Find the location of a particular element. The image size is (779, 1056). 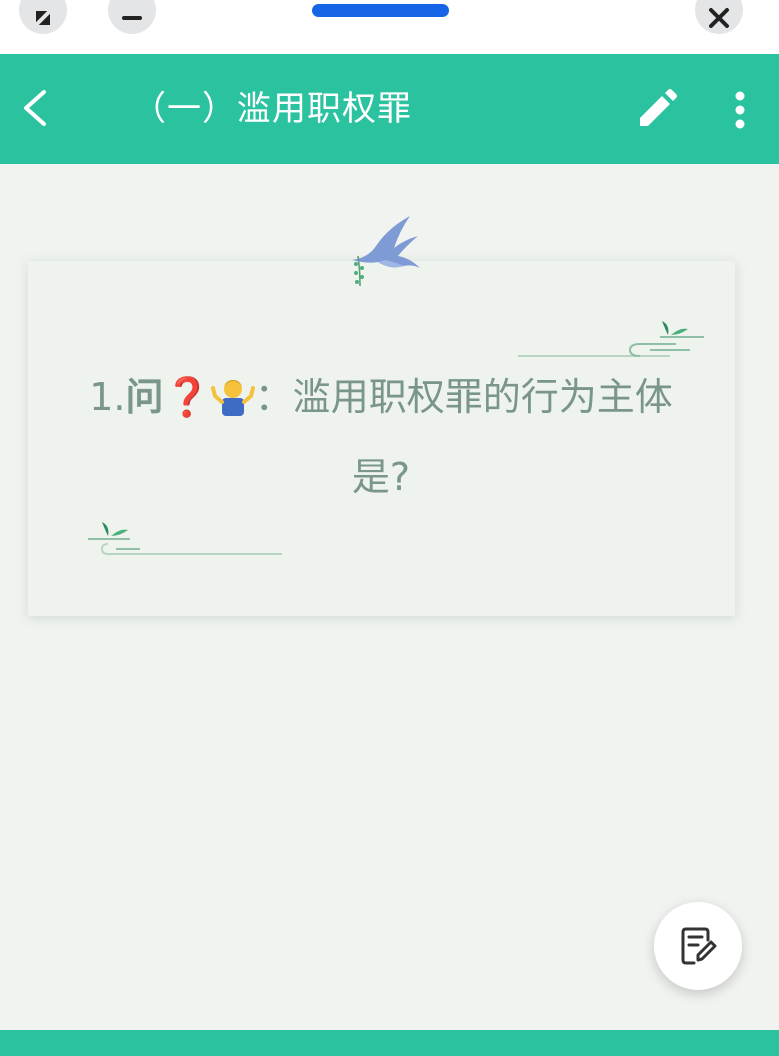

question-mark-icon: ❓ is located at coordinates (187, 397).